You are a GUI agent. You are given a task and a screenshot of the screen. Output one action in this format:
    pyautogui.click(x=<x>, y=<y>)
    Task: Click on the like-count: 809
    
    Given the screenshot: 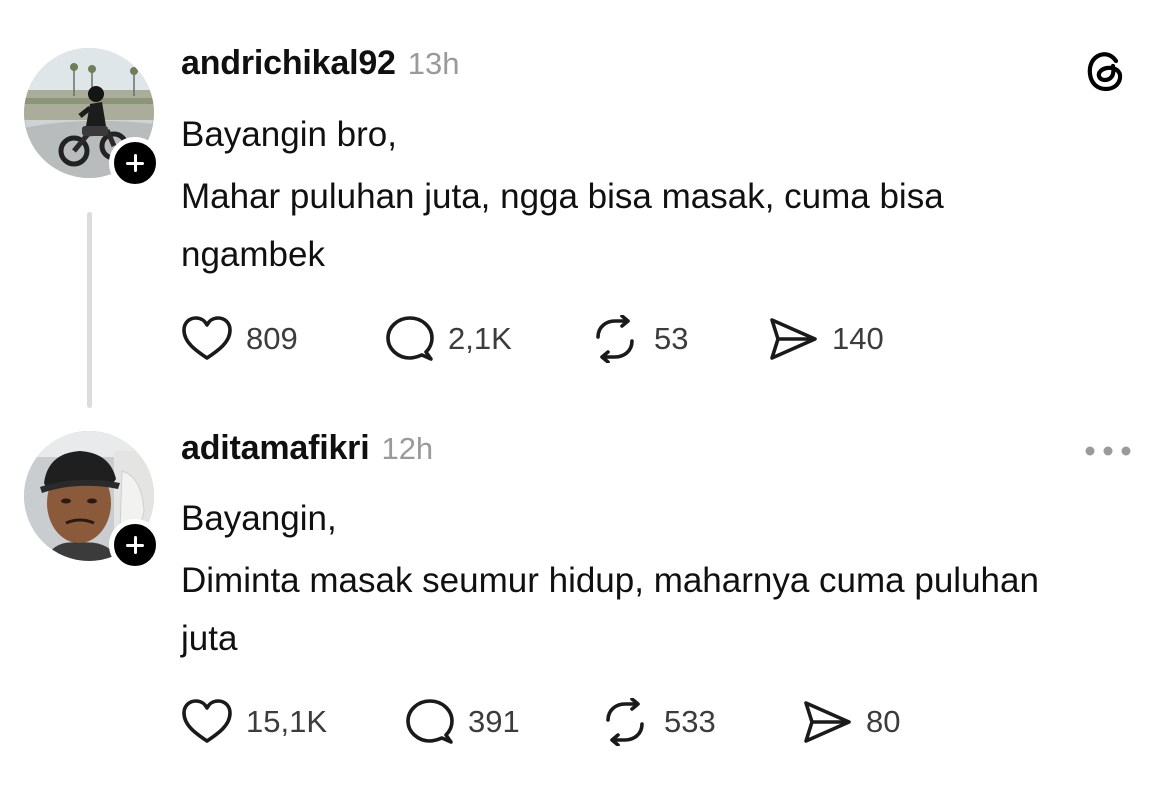 What is the action you would take?
    pyautogui.click(x=272, y=338)
    